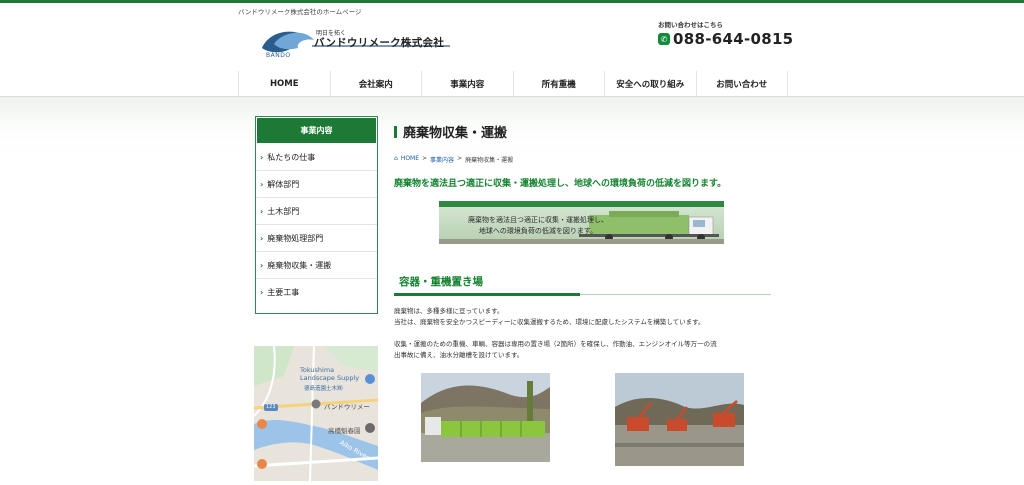  I want to click on map-label-landscape: Tokushima Landscape Supply, so click(330, 374).